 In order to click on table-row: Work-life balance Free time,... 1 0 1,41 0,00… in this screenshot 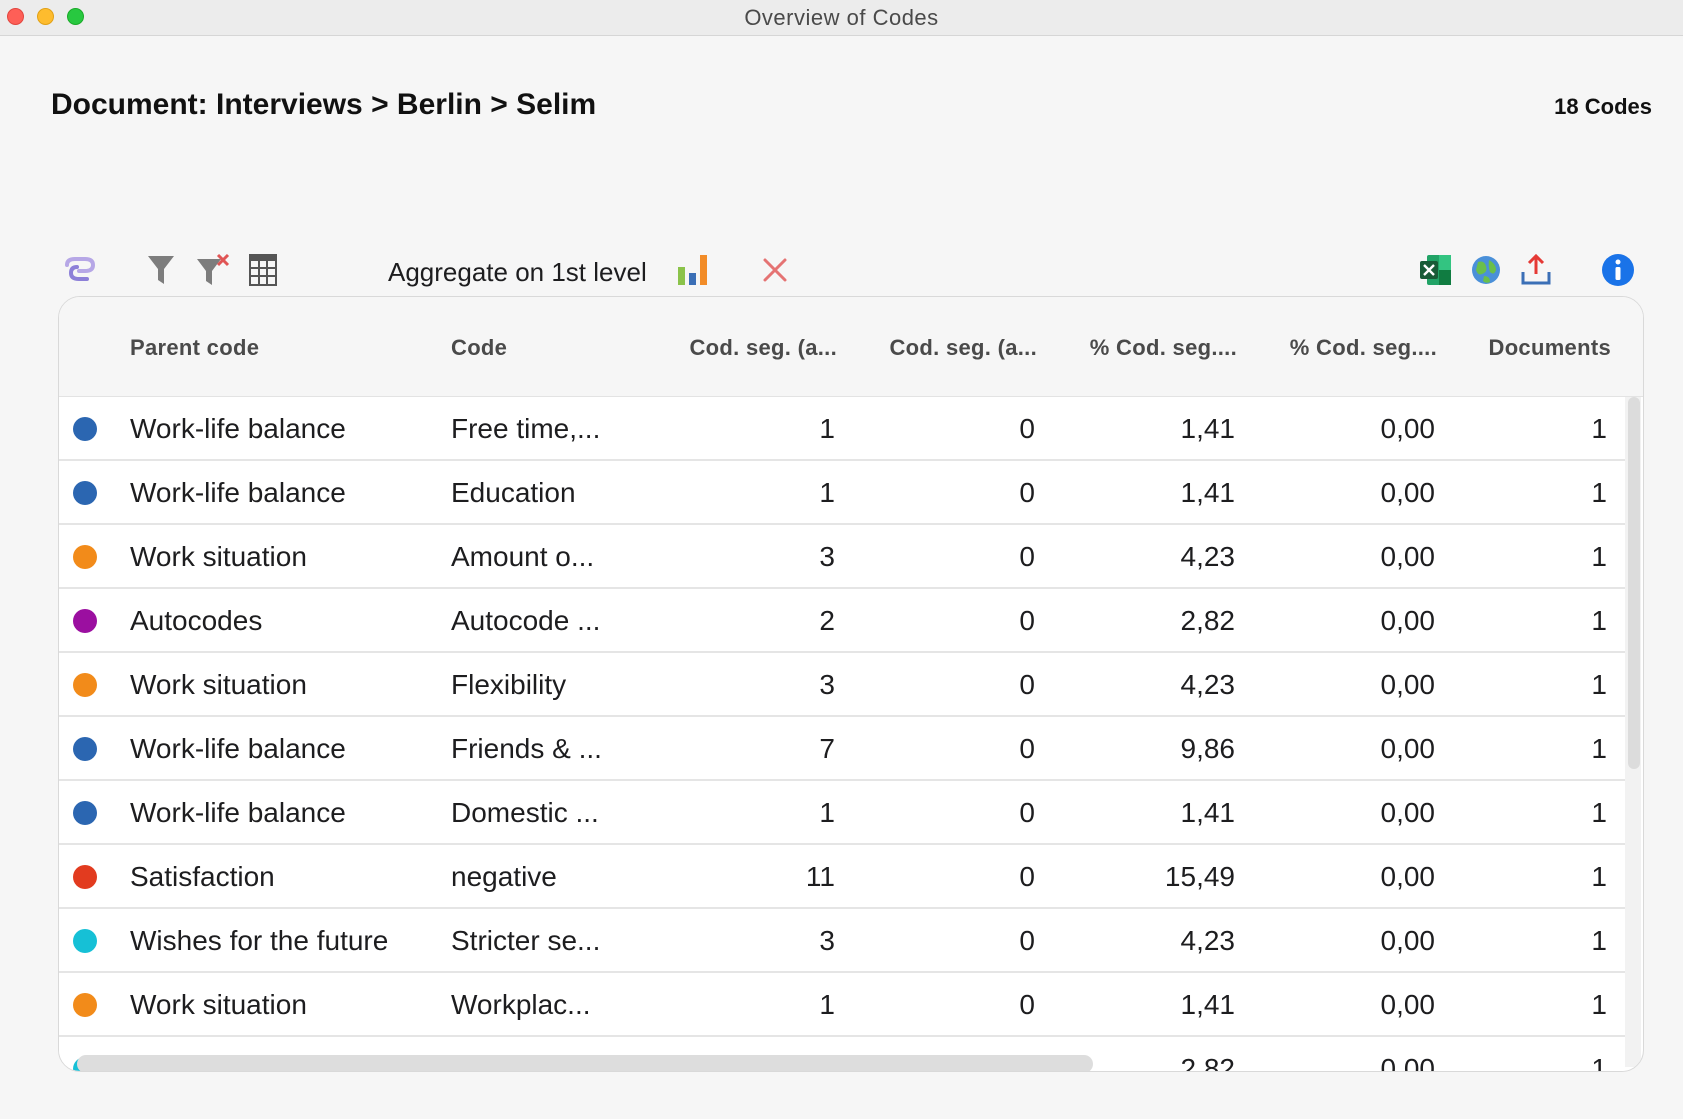, I will do `click(844, 429)`.